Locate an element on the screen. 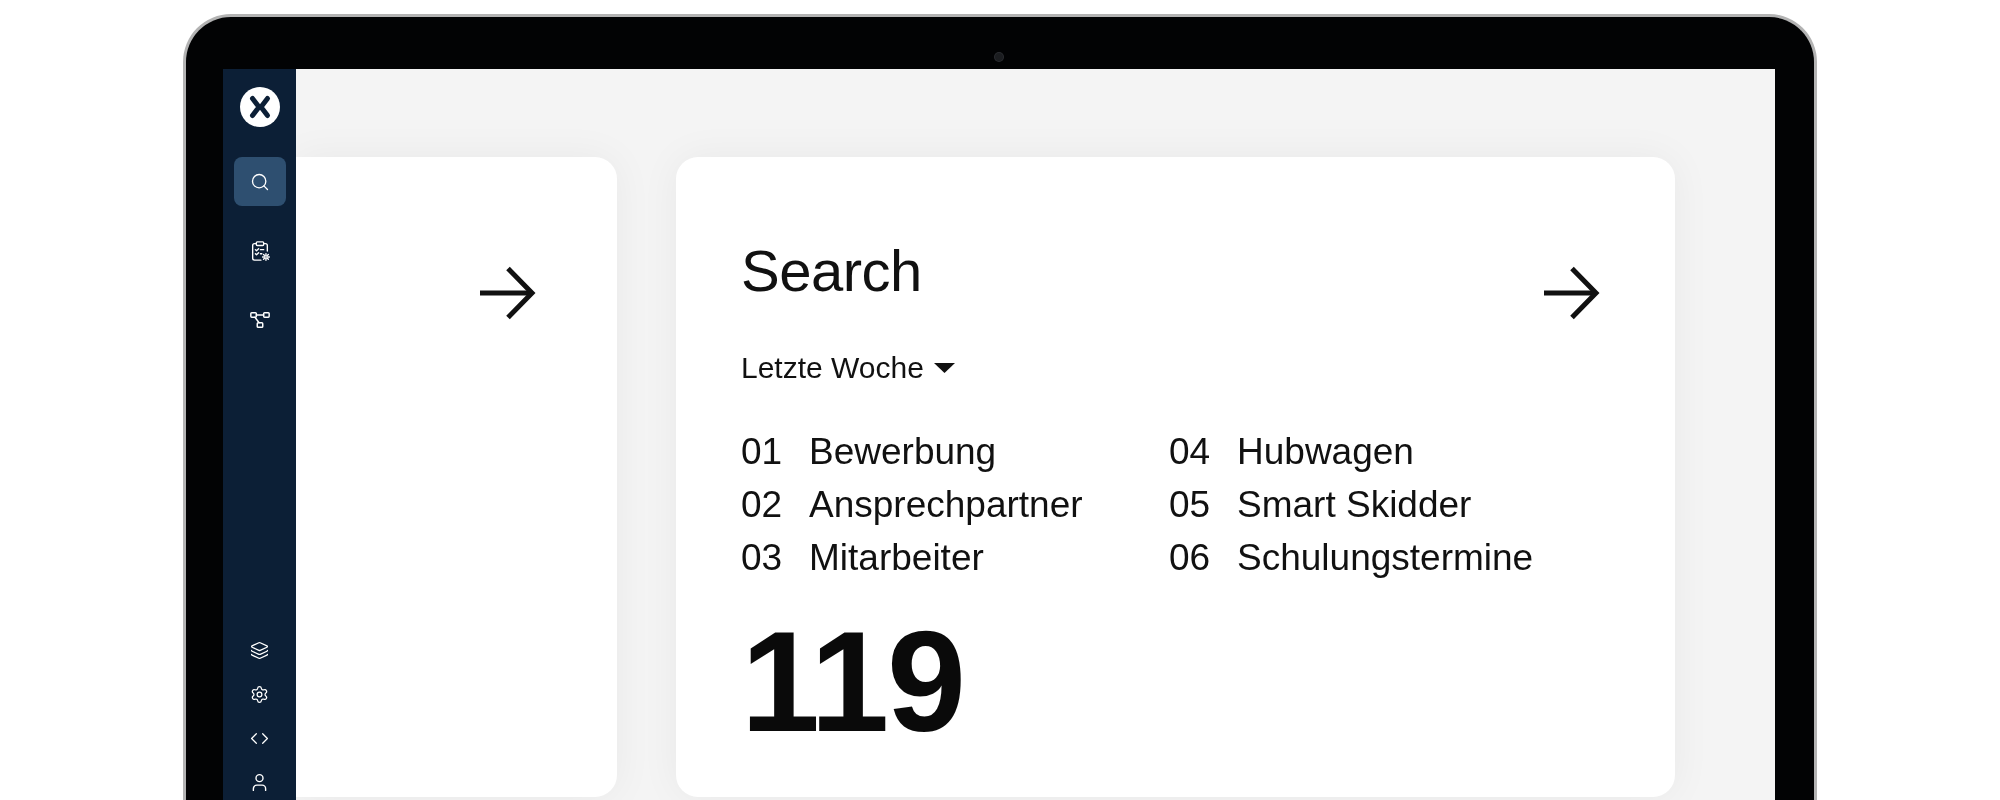 The image size is (2000, 800). rank-number: 02 is located at coordinates (762, 505).